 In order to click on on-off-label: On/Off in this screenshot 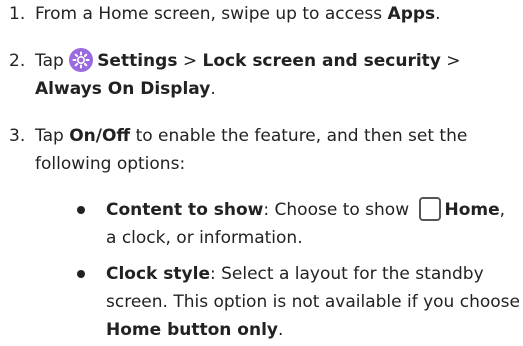, I will do `click(100, 136)`.